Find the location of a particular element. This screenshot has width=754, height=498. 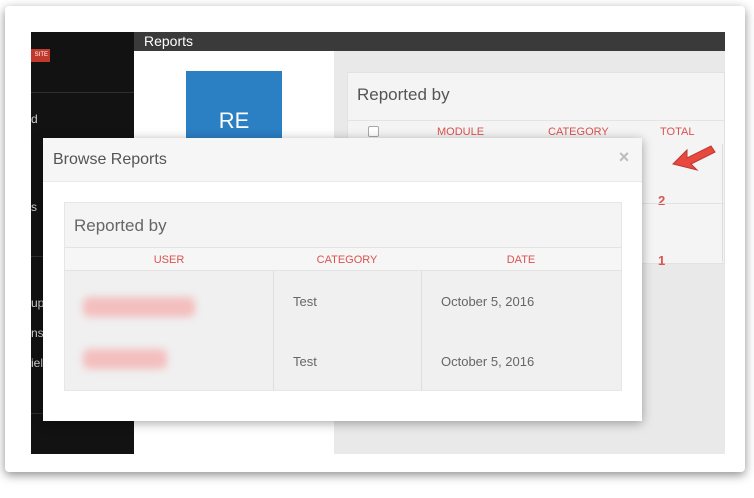

card-divider is located at coordinates (536, 120).